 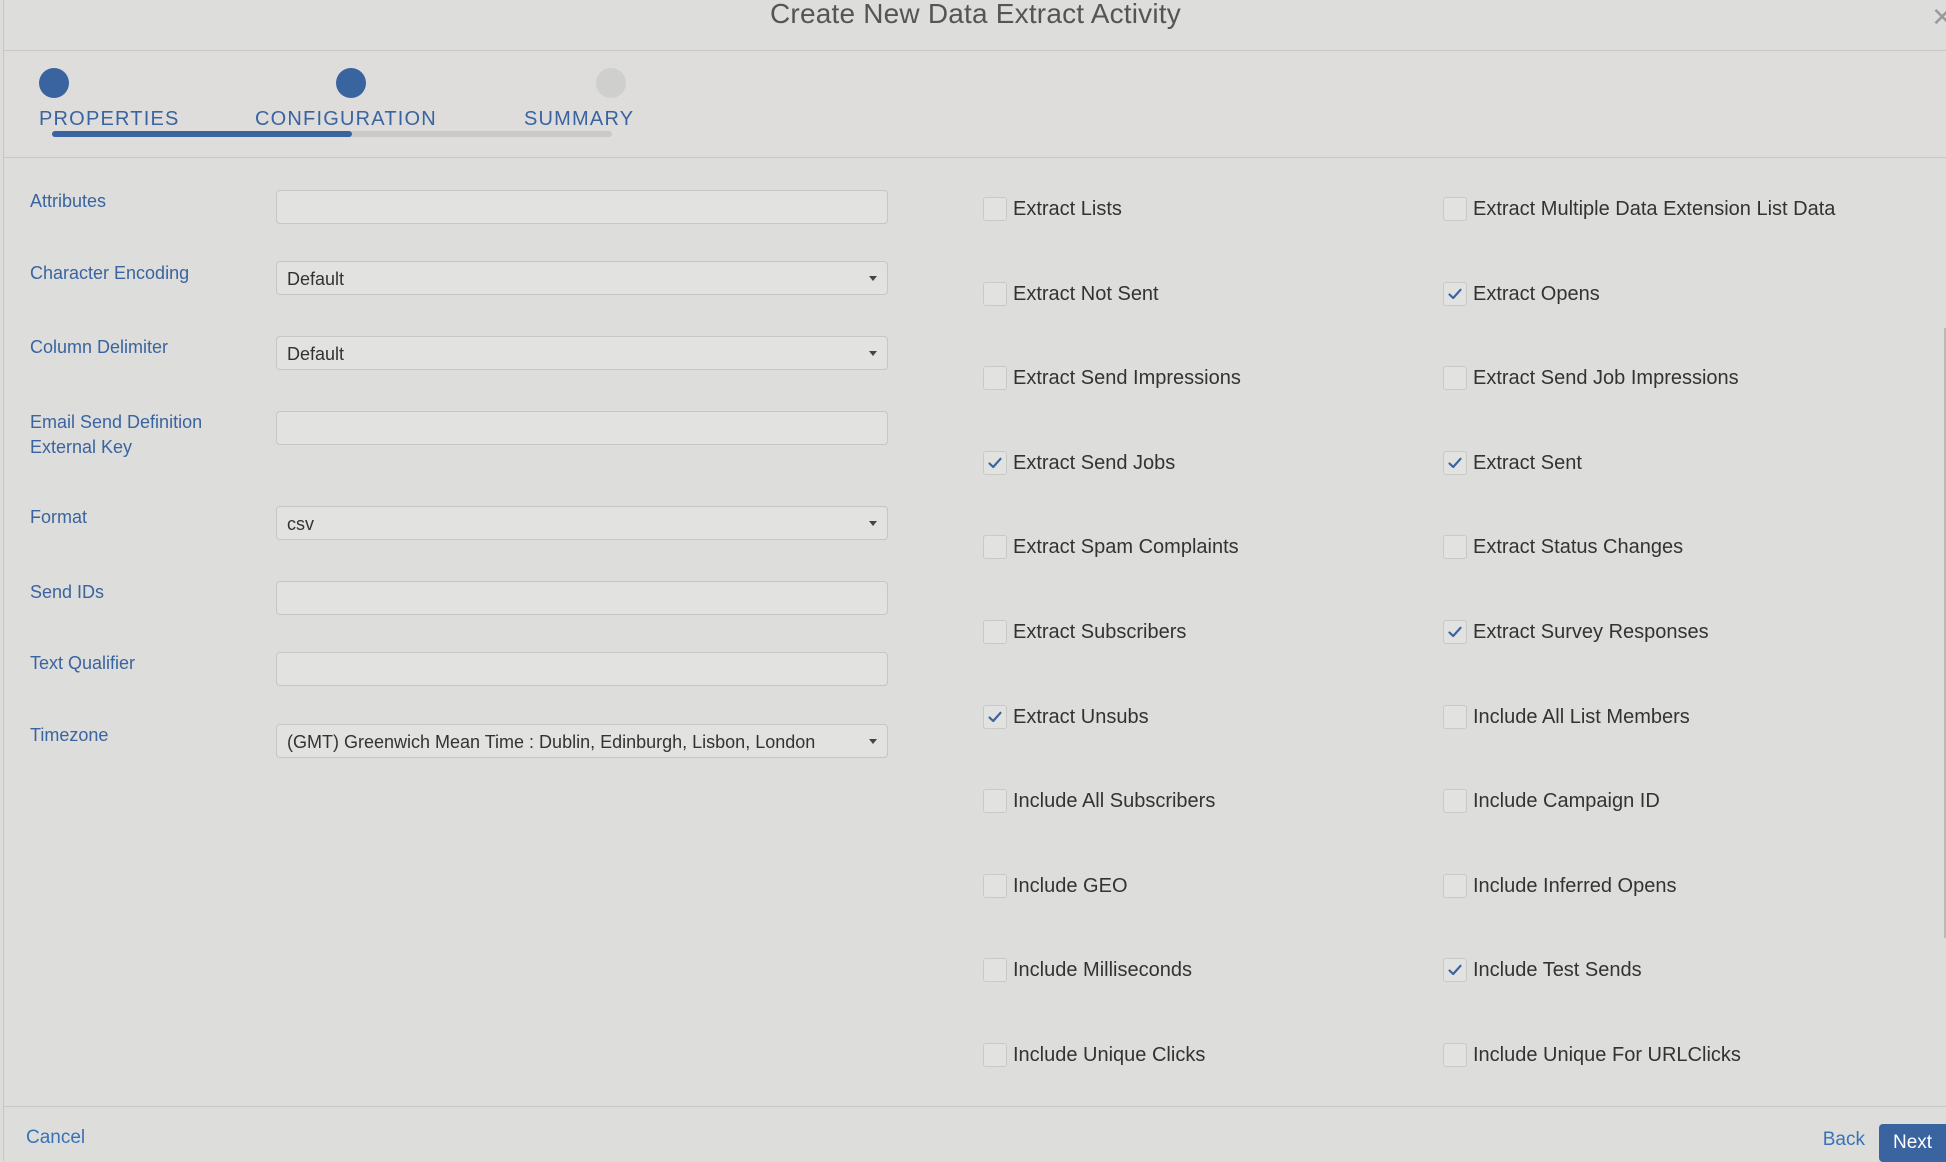 I want to click on option-extract-opens: Extract Opens, so click(x=1521, y=294).